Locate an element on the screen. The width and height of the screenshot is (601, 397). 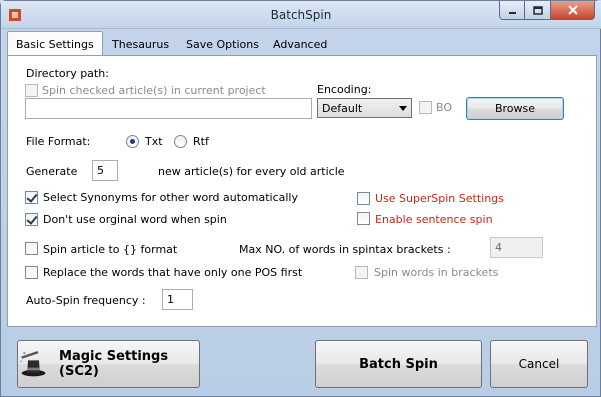
window-controls is located at coordinates (547, 11).